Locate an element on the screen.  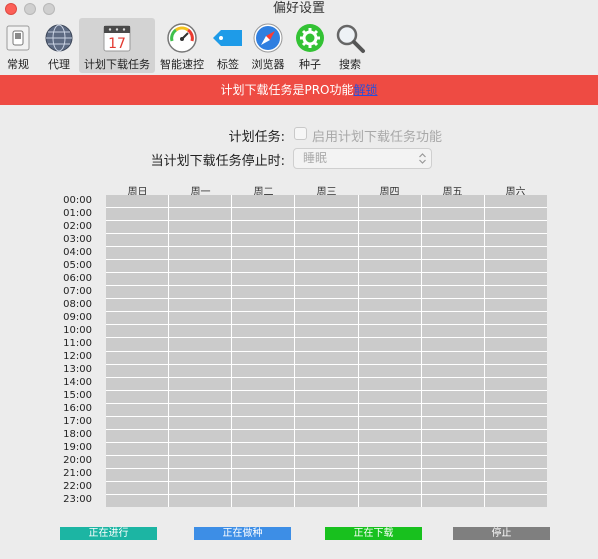
hour-label: 10:00 is located at coordinates (75, 330).